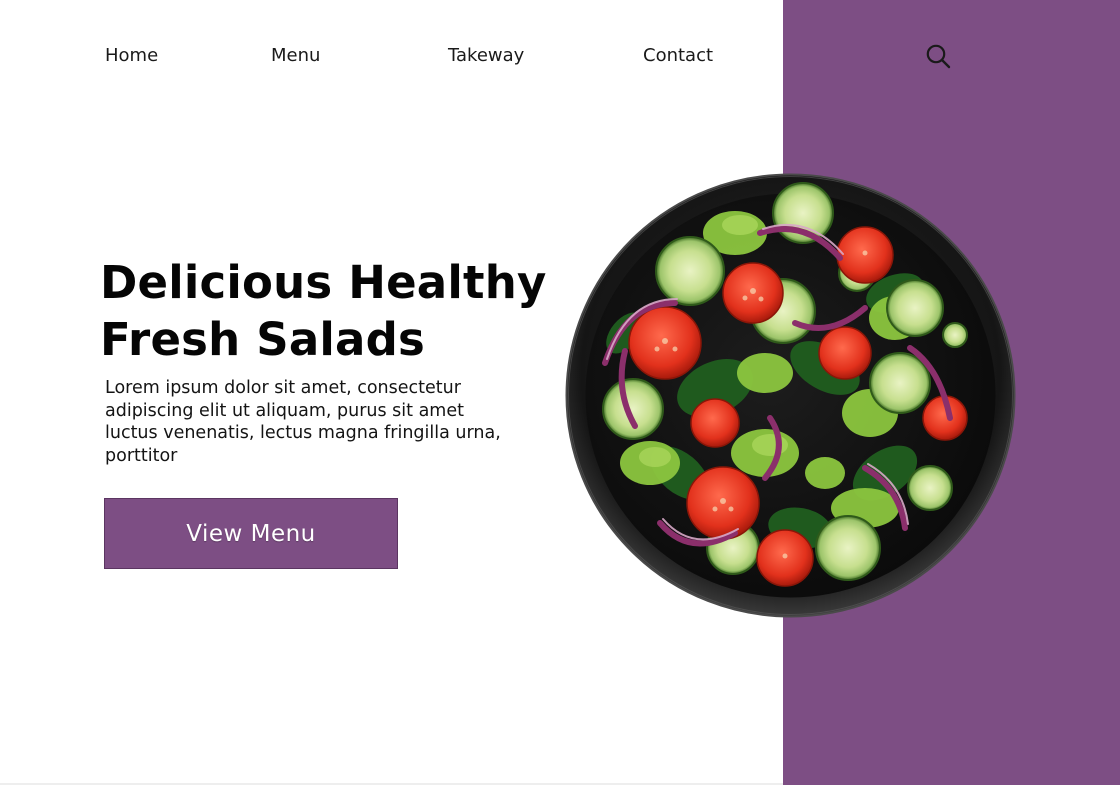 The height and width of the screenshot is (785, 1120). I want to click on nav-link-takeway: Takeway, so click(486, 56).